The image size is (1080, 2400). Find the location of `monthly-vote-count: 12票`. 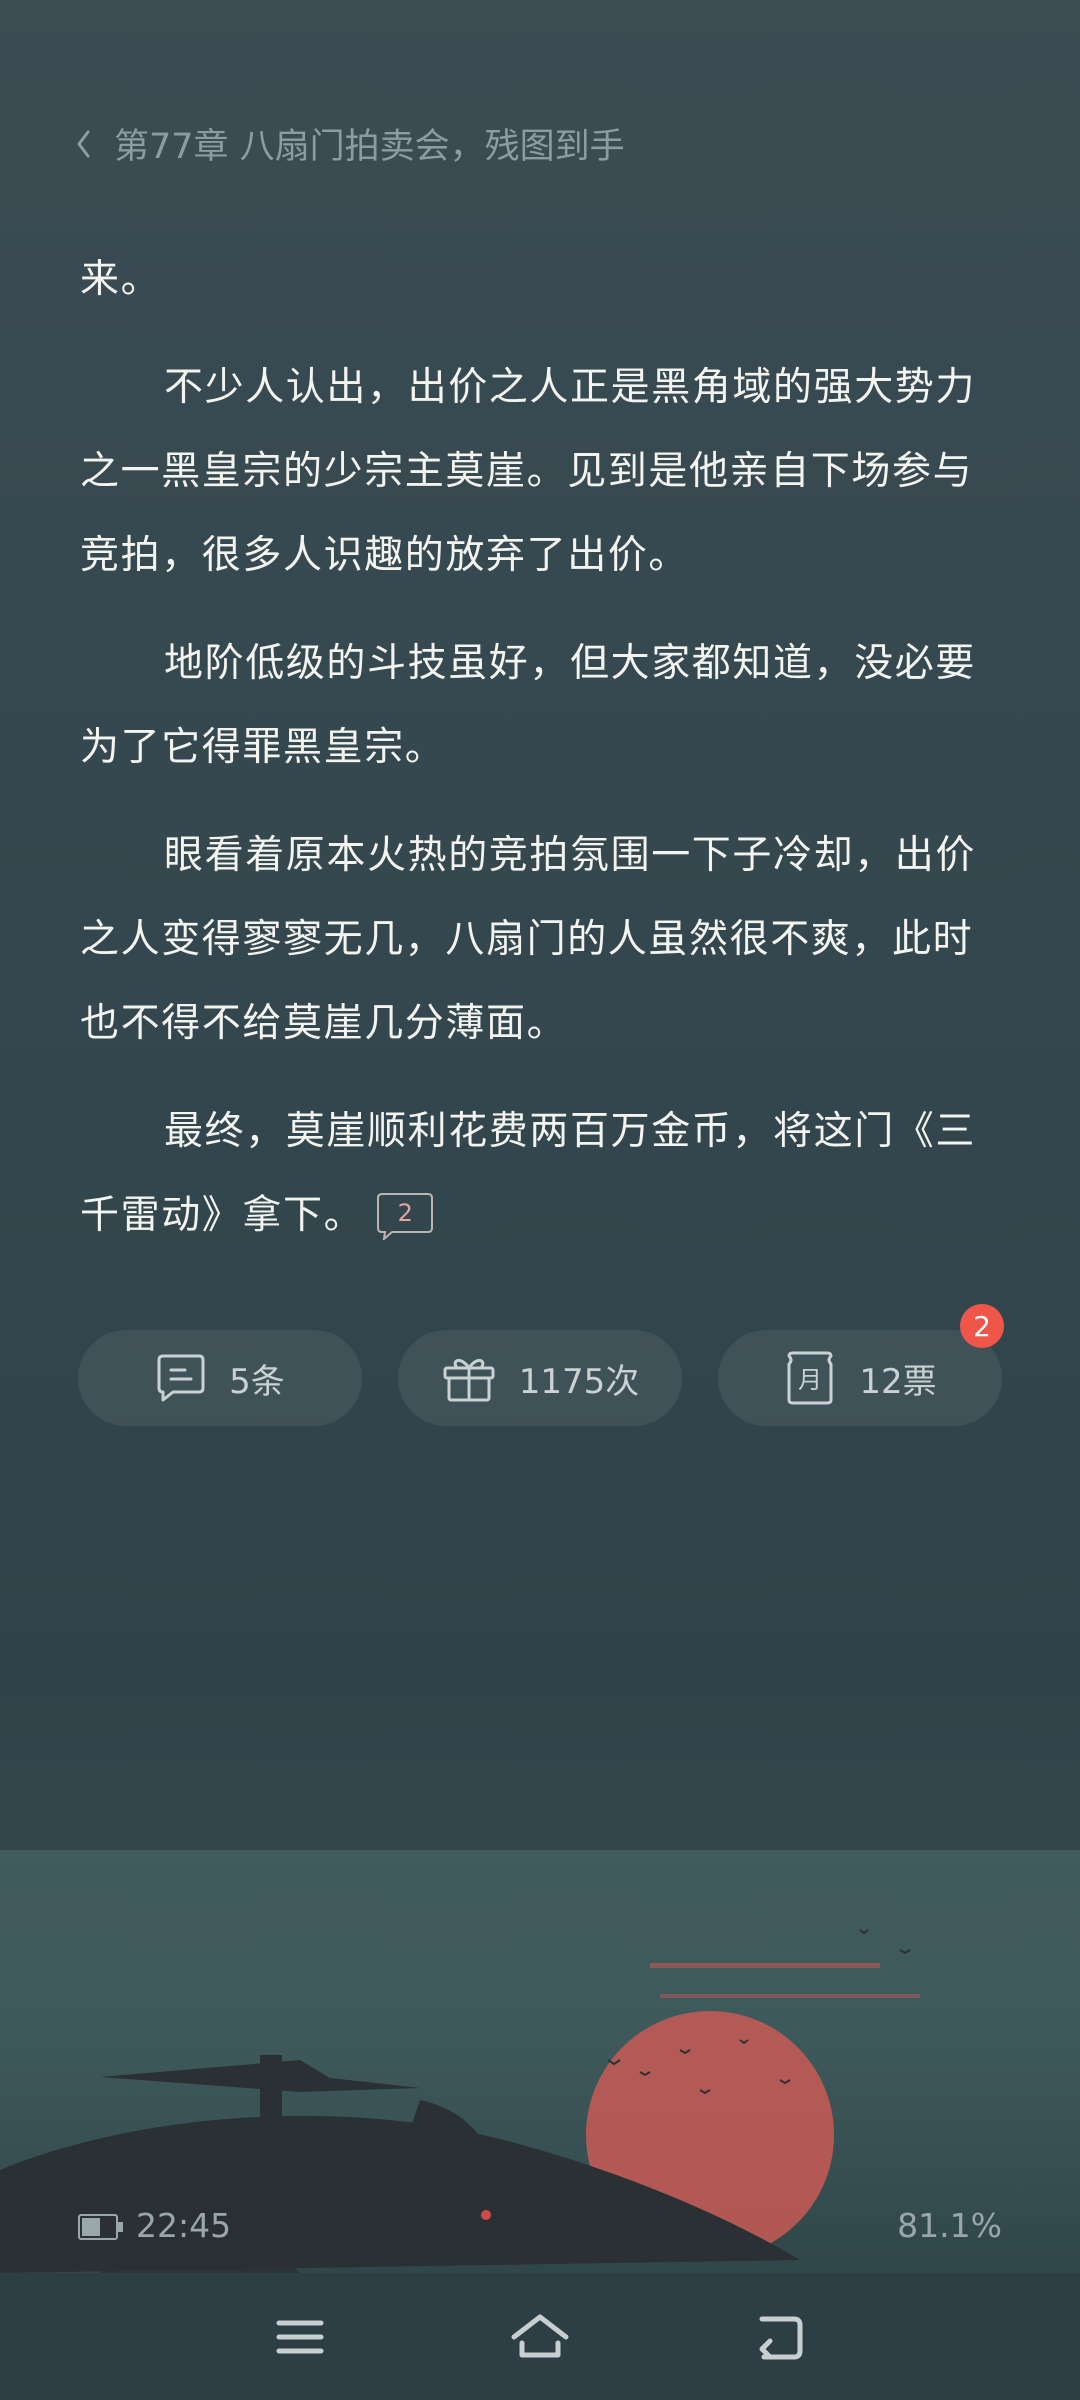

monthly-vote-count: 12票 is located at coordinates (898, 1381).